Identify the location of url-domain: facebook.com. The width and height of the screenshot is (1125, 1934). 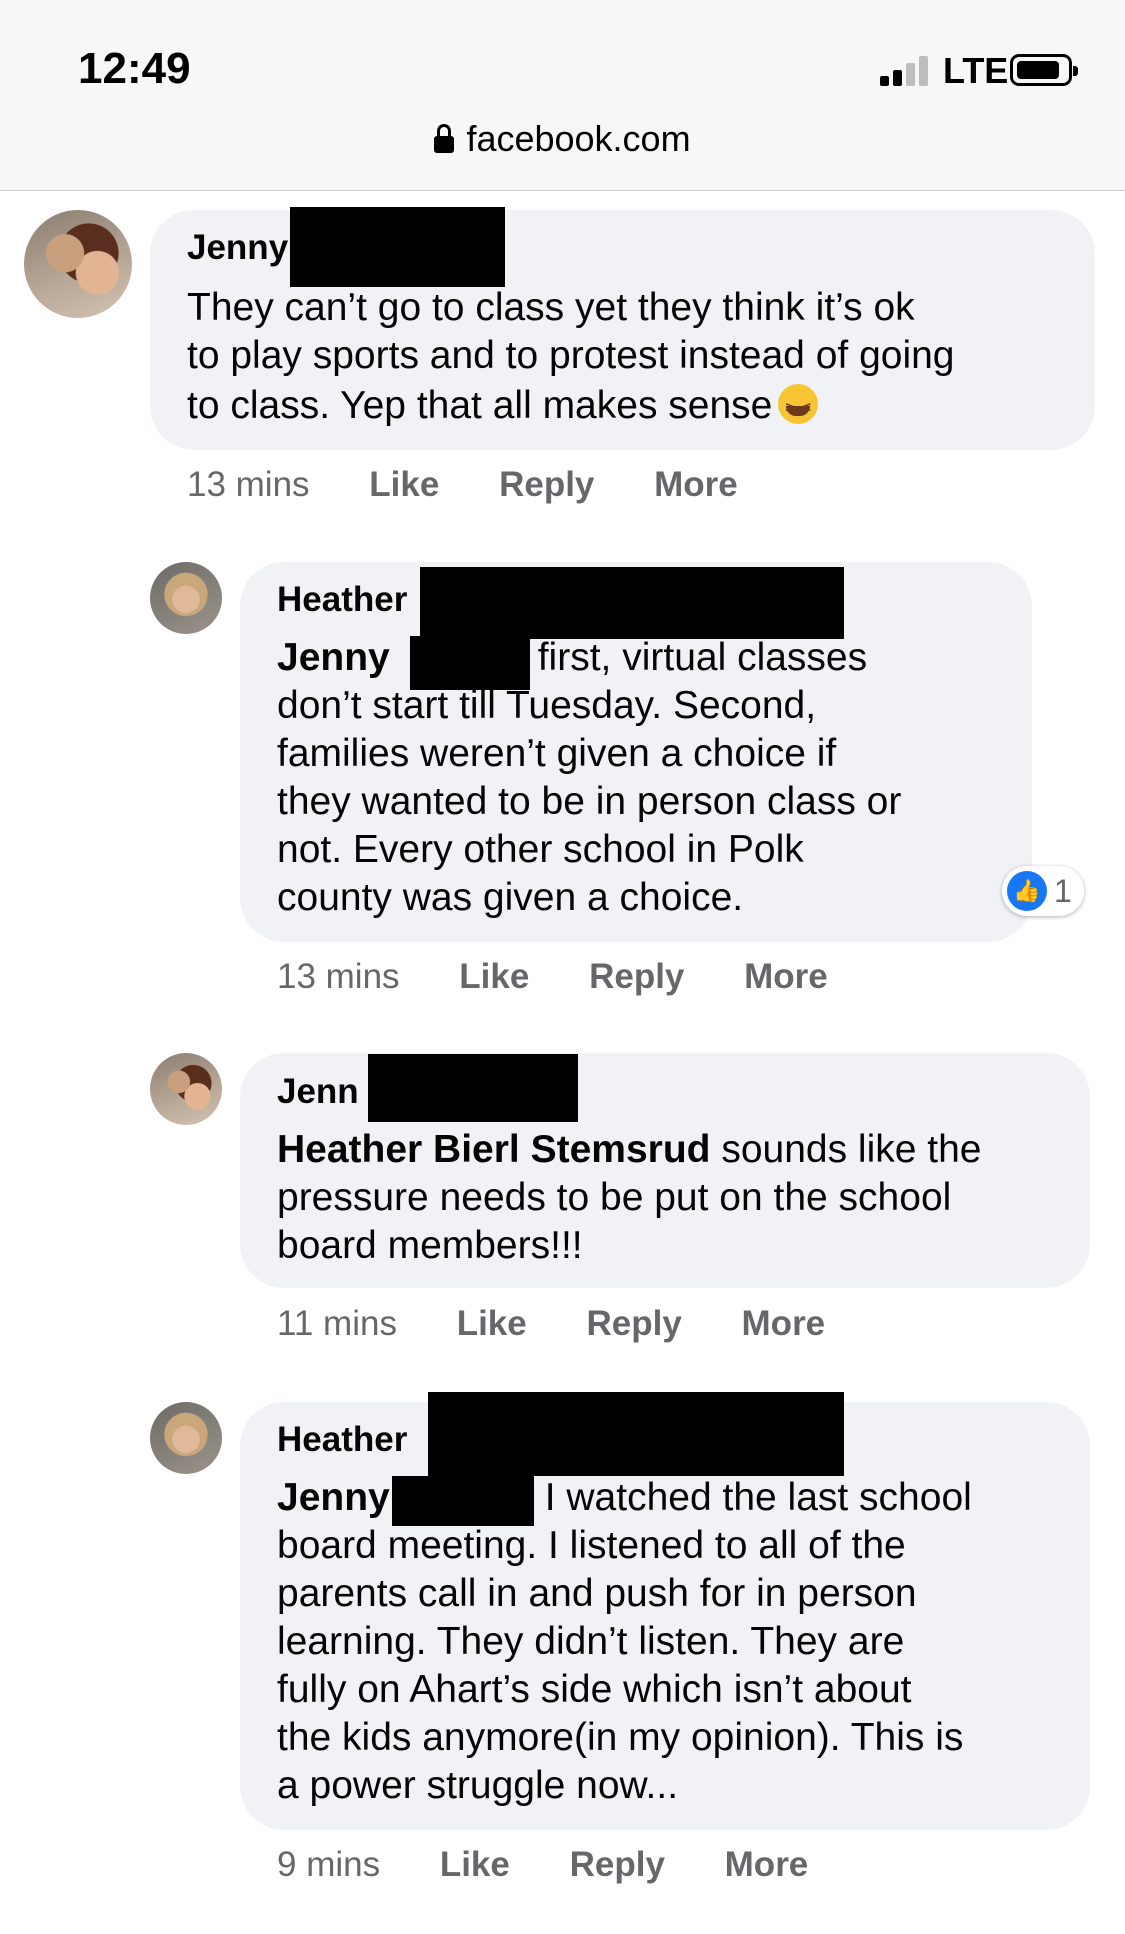
(578, 138).